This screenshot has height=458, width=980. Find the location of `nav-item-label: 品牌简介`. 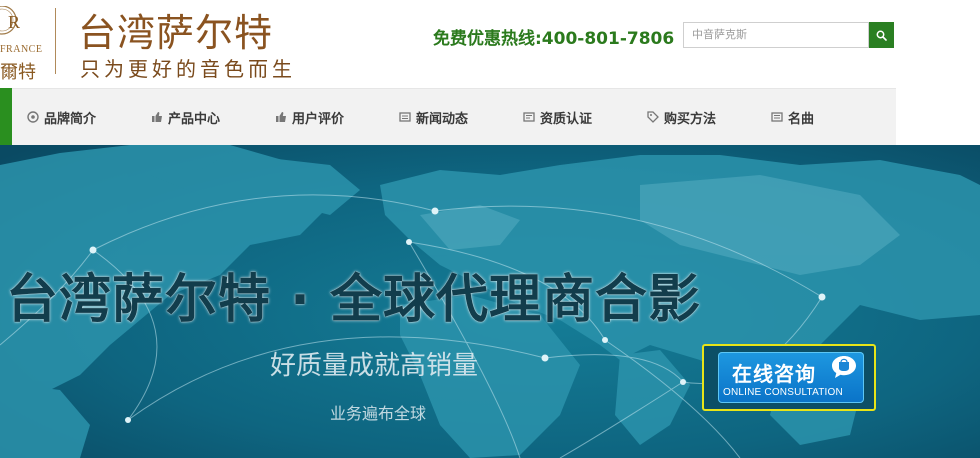

nav-item-label: 品牌简介 is located at coordinates (70, 119).